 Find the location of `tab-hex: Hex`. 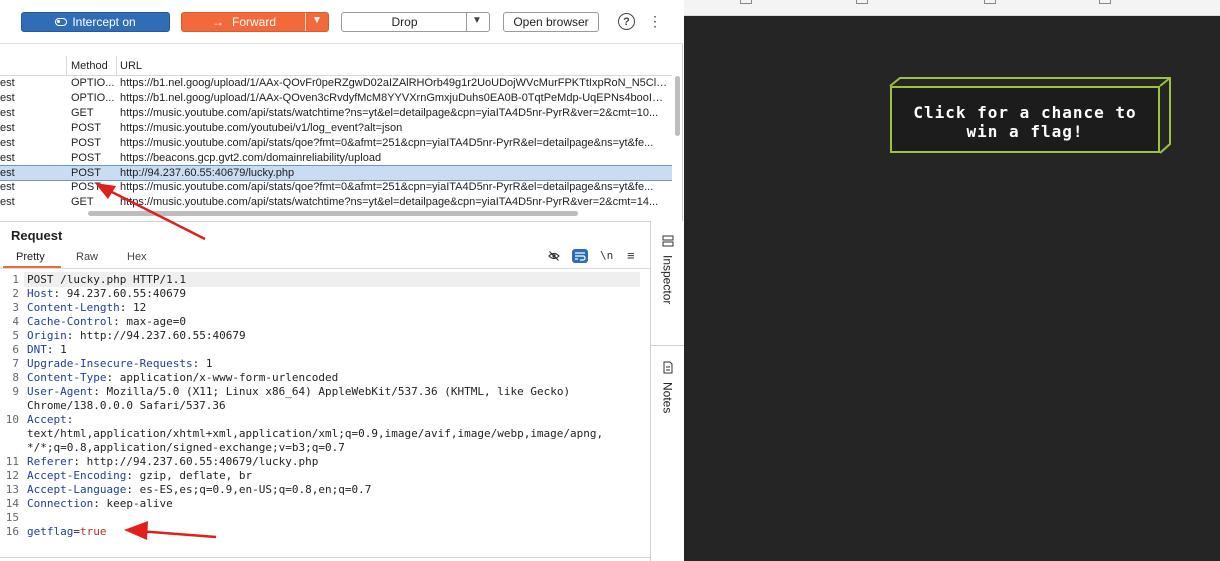

tab-hex: Hex is located at coordinates (137, 257).